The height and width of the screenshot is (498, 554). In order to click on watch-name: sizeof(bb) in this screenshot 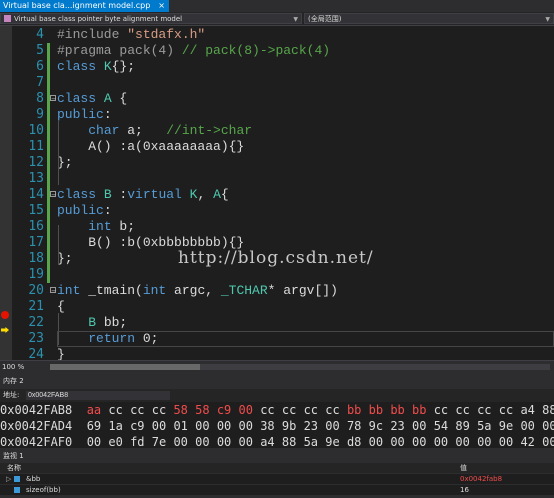, I will do `click(43, 490)`.